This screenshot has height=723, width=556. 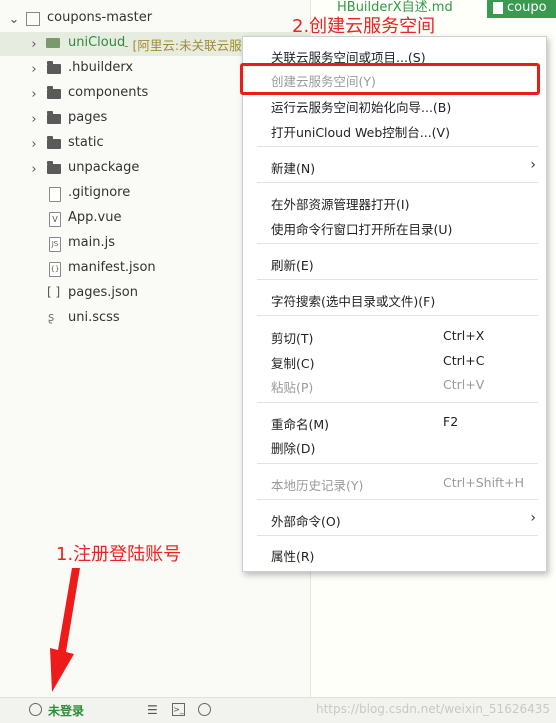 I want to click on arrow-down-icon, so click(x=65, y=630).